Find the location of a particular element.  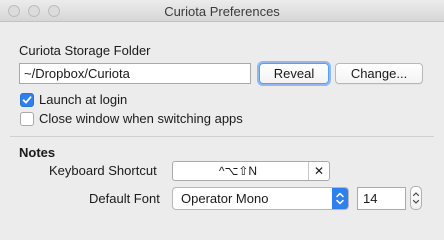

window-title: Curiota Preferences is located at coordinates (222, 11).